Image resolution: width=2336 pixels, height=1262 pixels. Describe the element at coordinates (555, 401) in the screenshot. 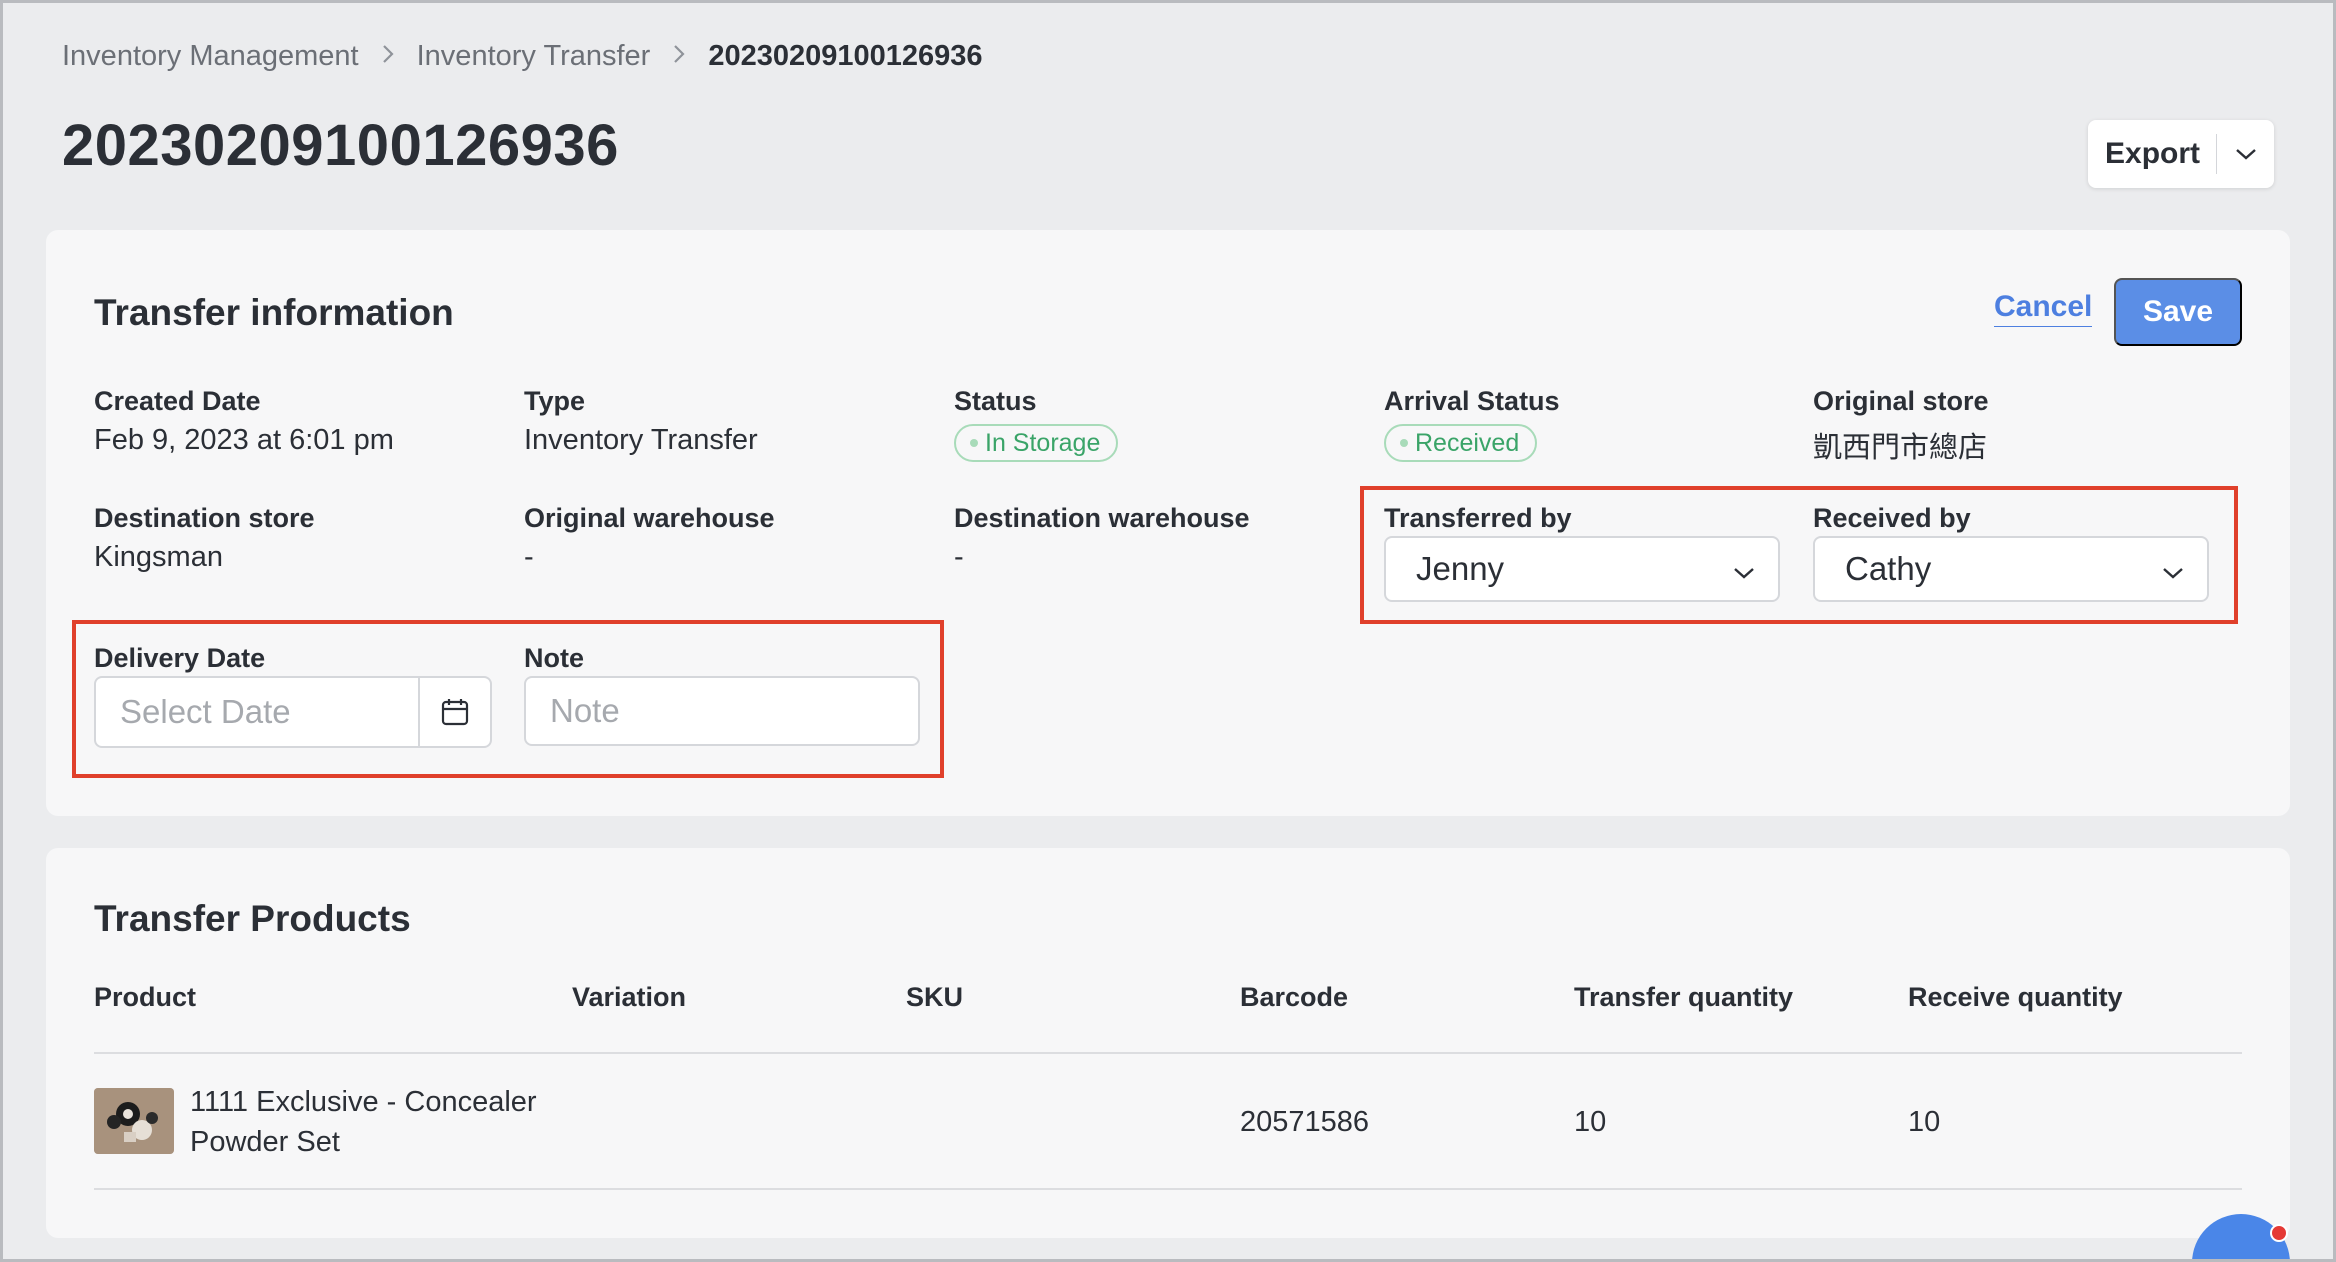

I see `type-label: Type` at that location.